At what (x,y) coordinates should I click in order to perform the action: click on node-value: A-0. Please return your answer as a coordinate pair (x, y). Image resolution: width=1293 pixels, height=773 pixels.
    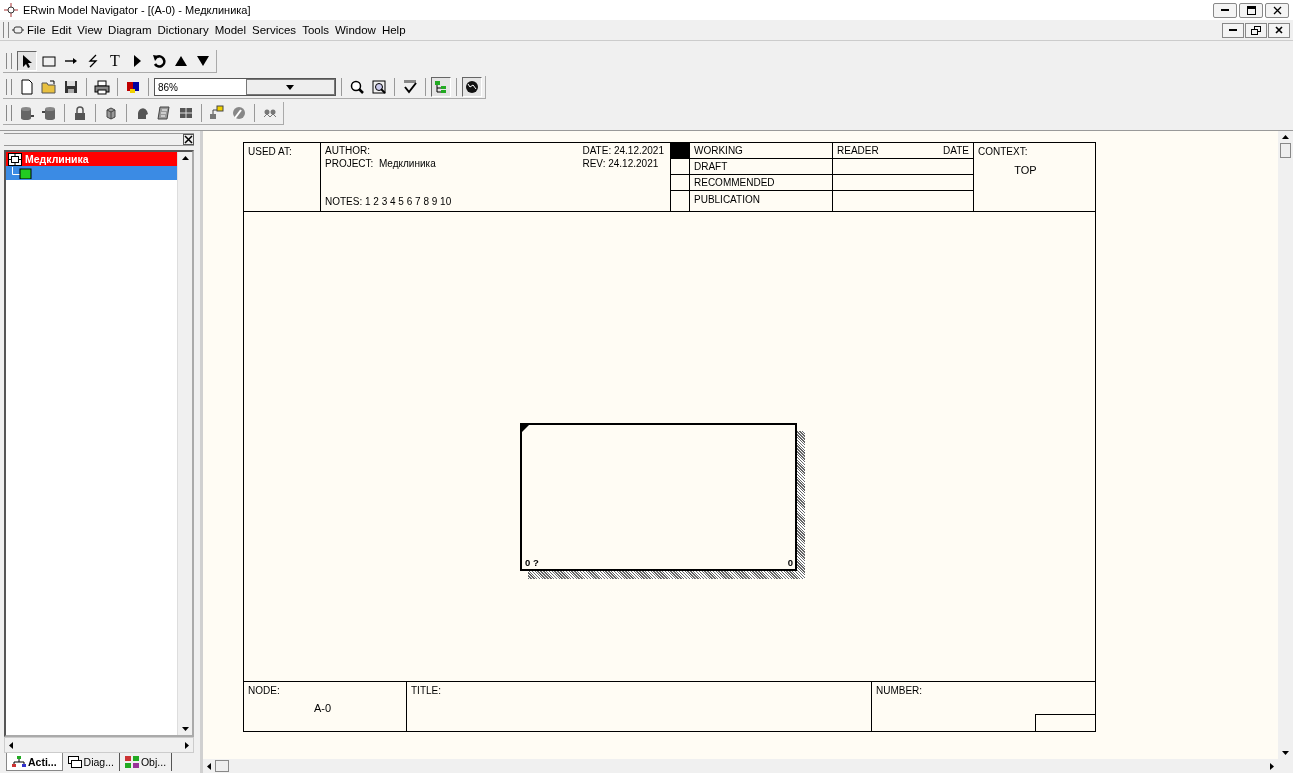
    Looking at the image, I should click on (323, 708).